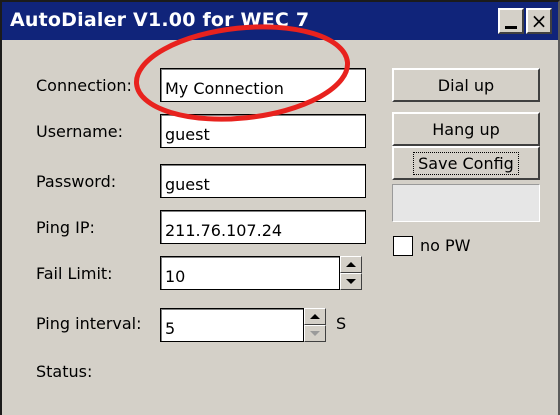 This screenshot has width=560, height=415. I want to click on save-config-button: Save Config, so click(466, 163).